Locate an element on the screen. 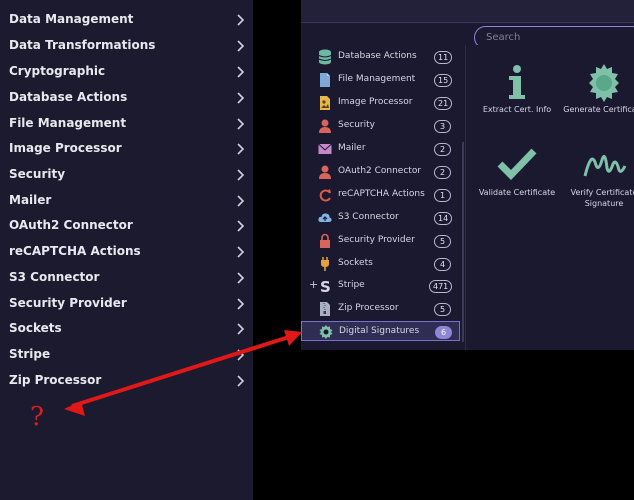  action-generate-certificate: Generate Certificate is located at coordinates (594, 103).